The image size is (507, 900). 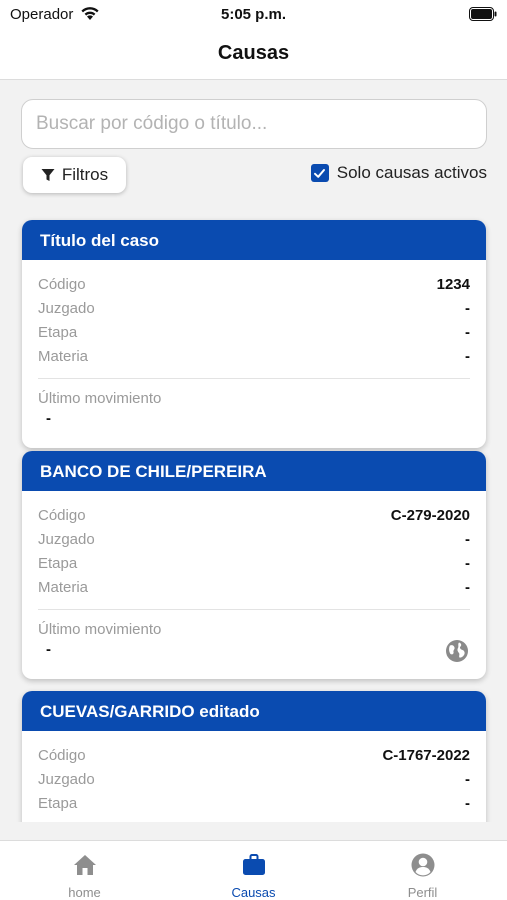 What do you see at coordinates (85, 174) in the screenshot?
I see `filters-label: Filtros` at bounding box center [85, 174].